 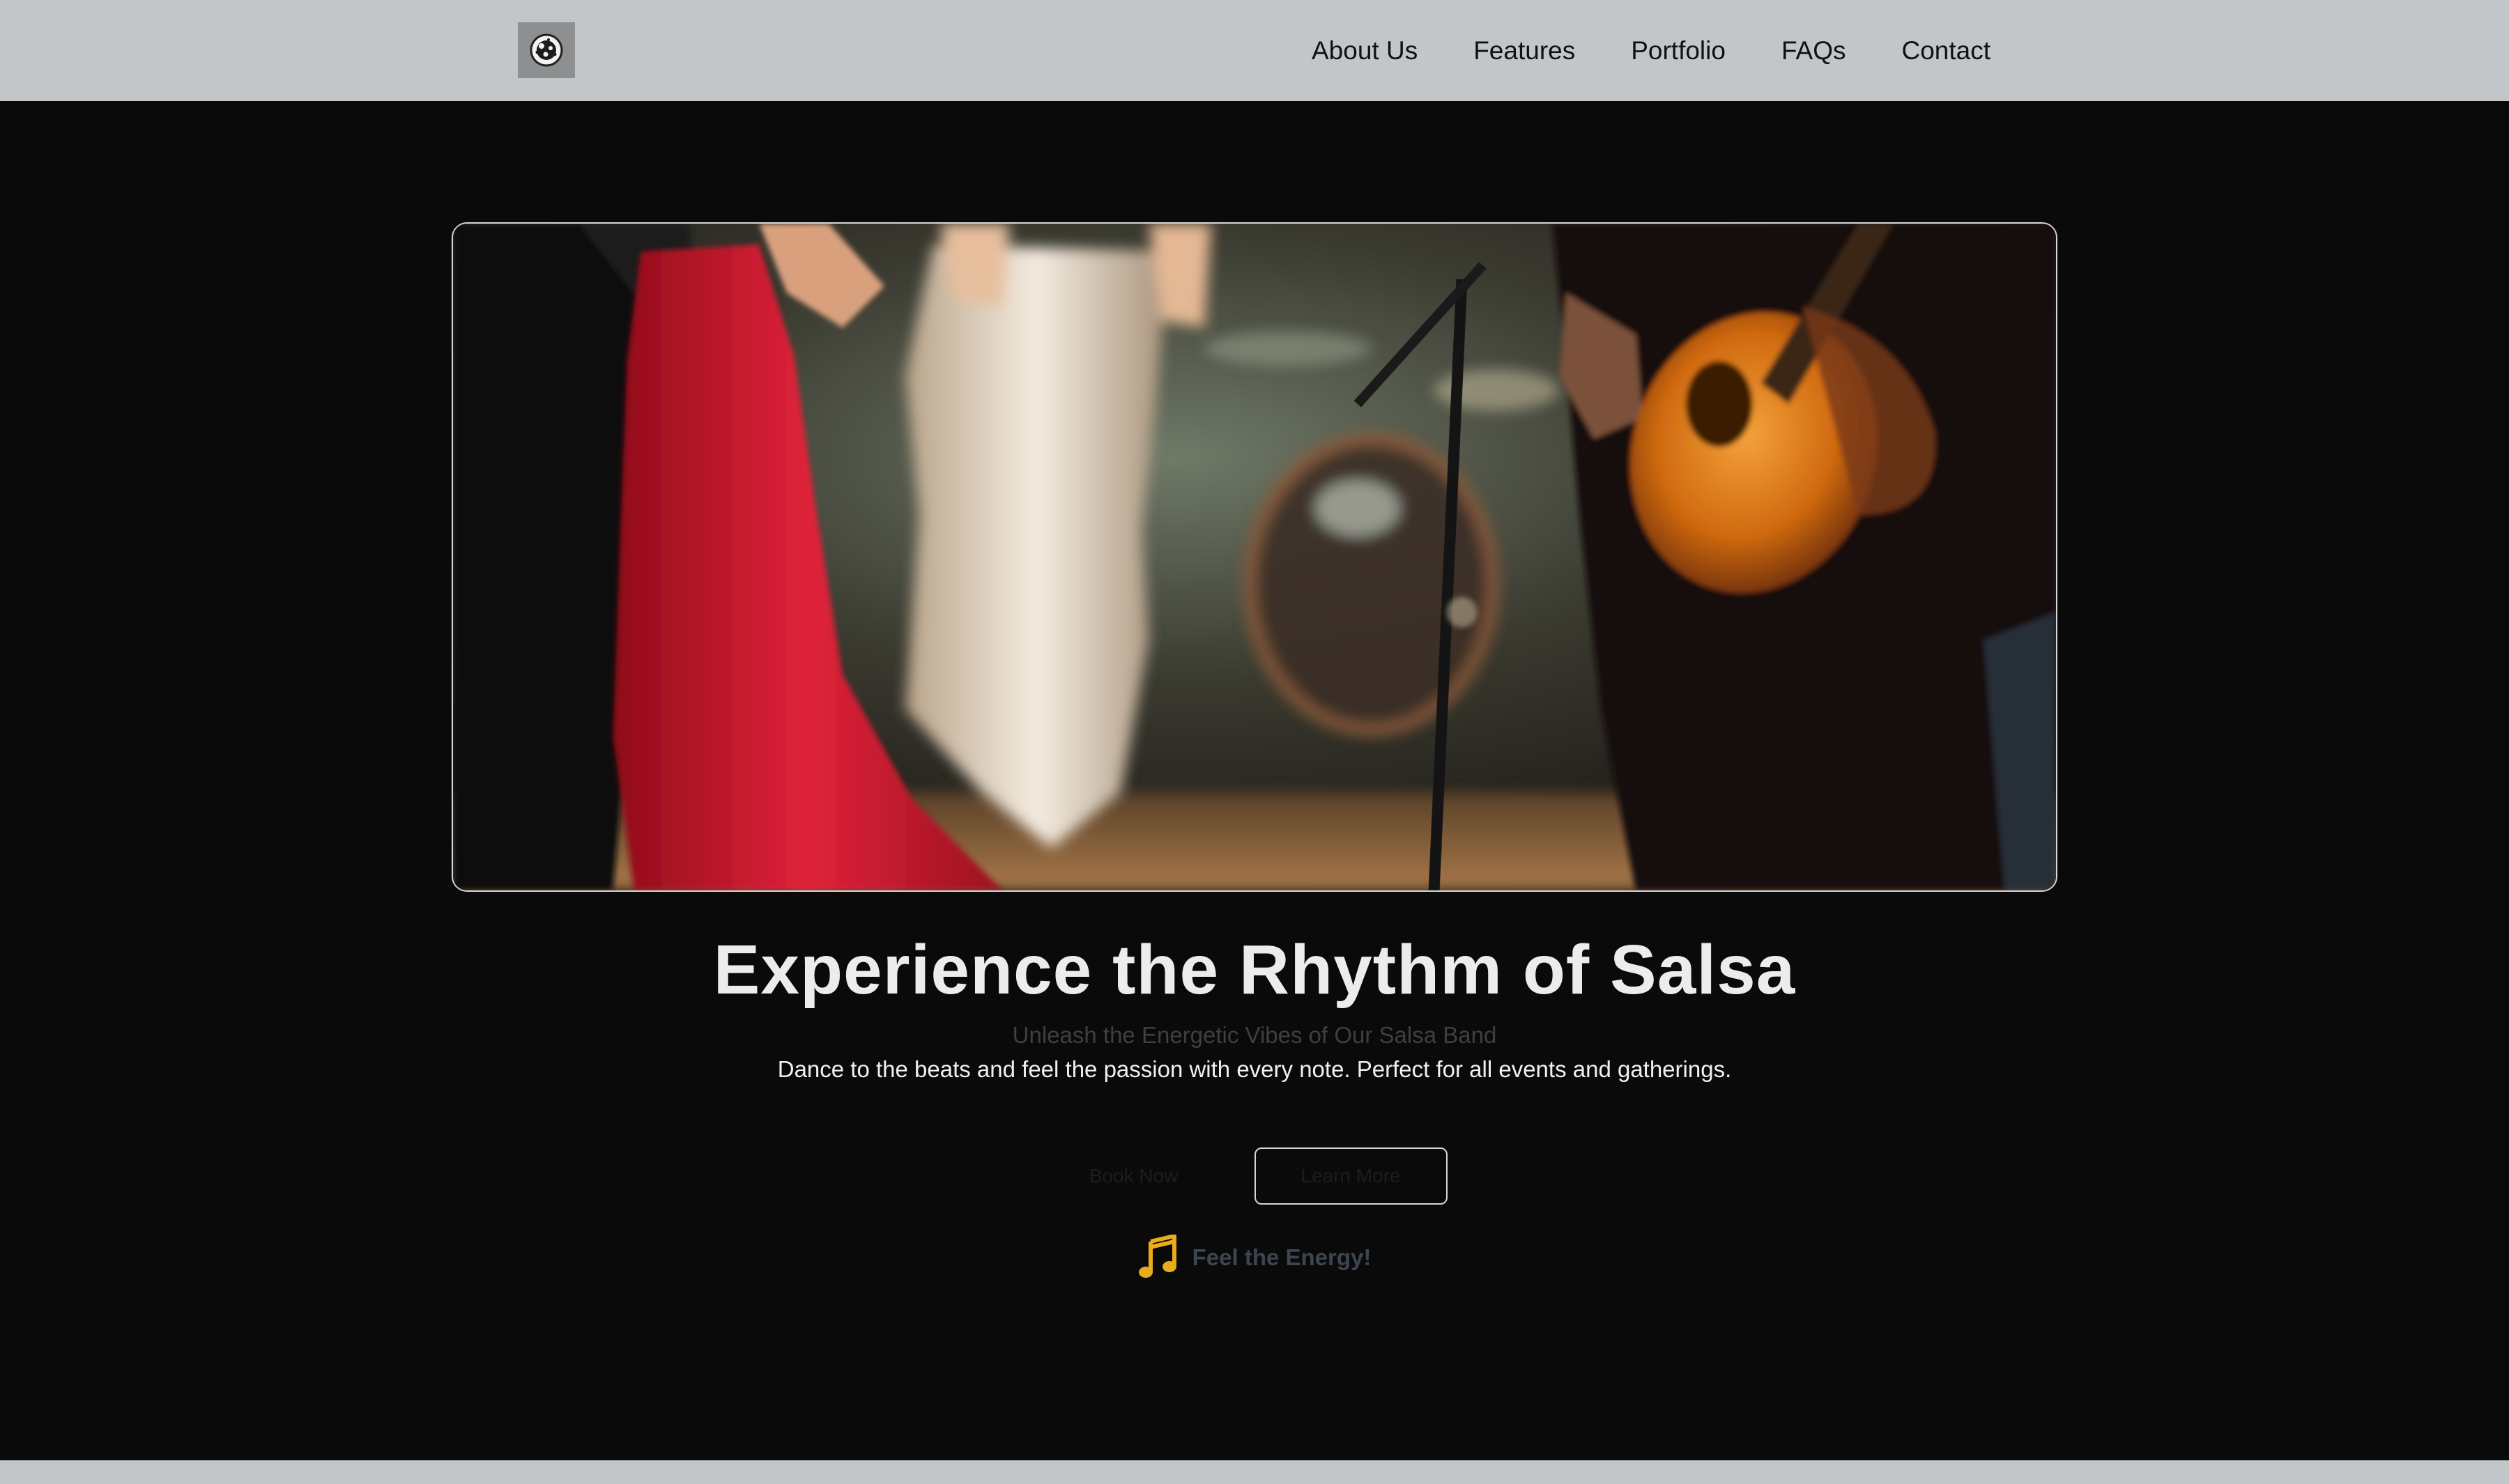 I want to click on hero-title: Experience the Rhythm of Salsa, so click(x=1254, y=970).